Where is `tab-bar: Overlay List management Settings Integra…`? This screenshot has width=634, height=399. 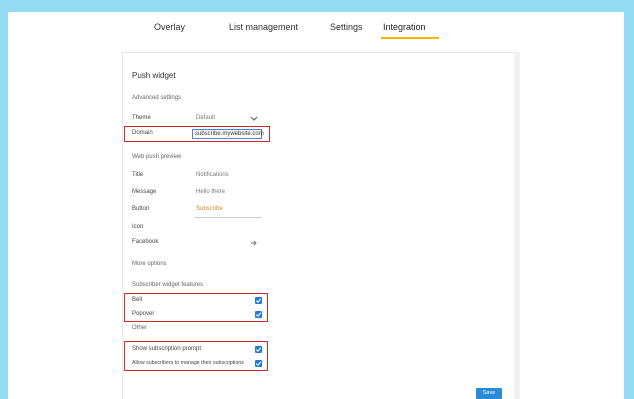 tab-bar: Overlay List management Settings Integra… is located at coordinates (317, 32).